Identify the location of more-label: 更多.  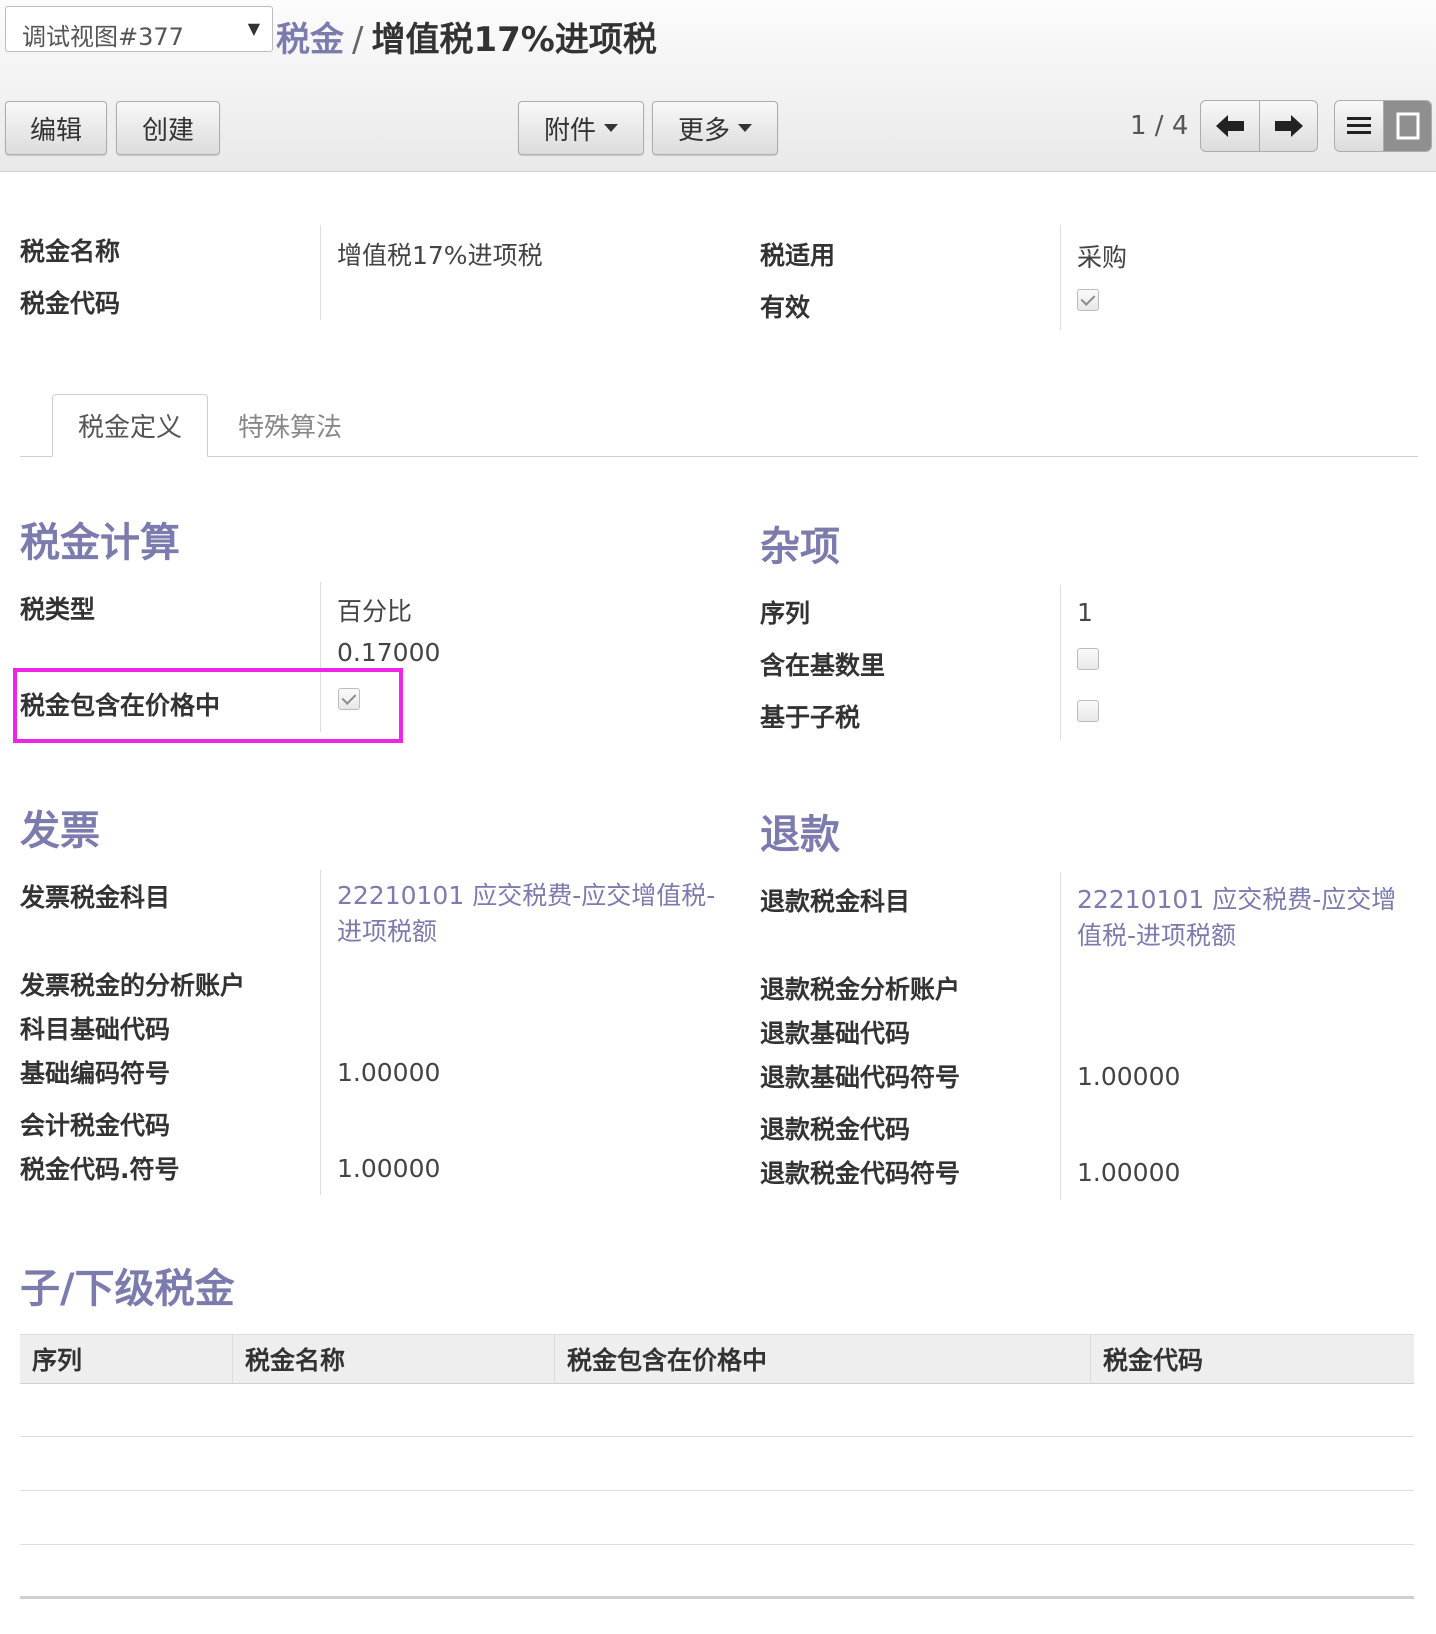
(703, 130).